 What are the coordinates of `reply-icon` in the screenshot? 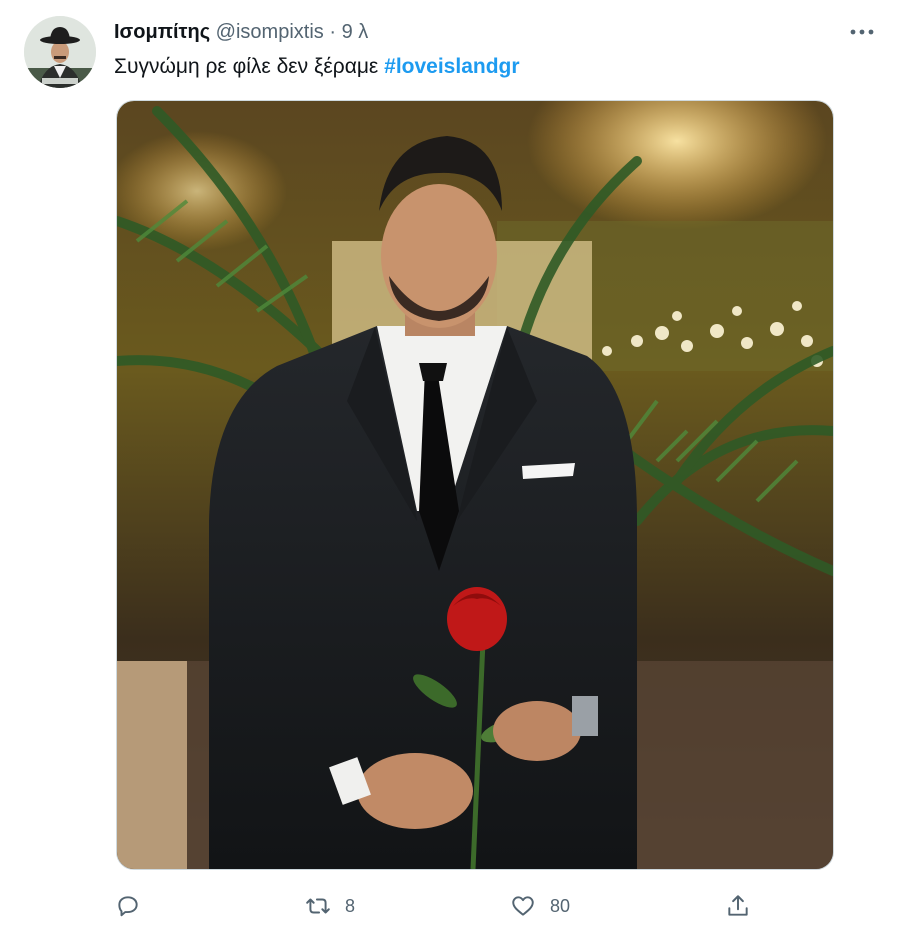 It's located at (128, 906).